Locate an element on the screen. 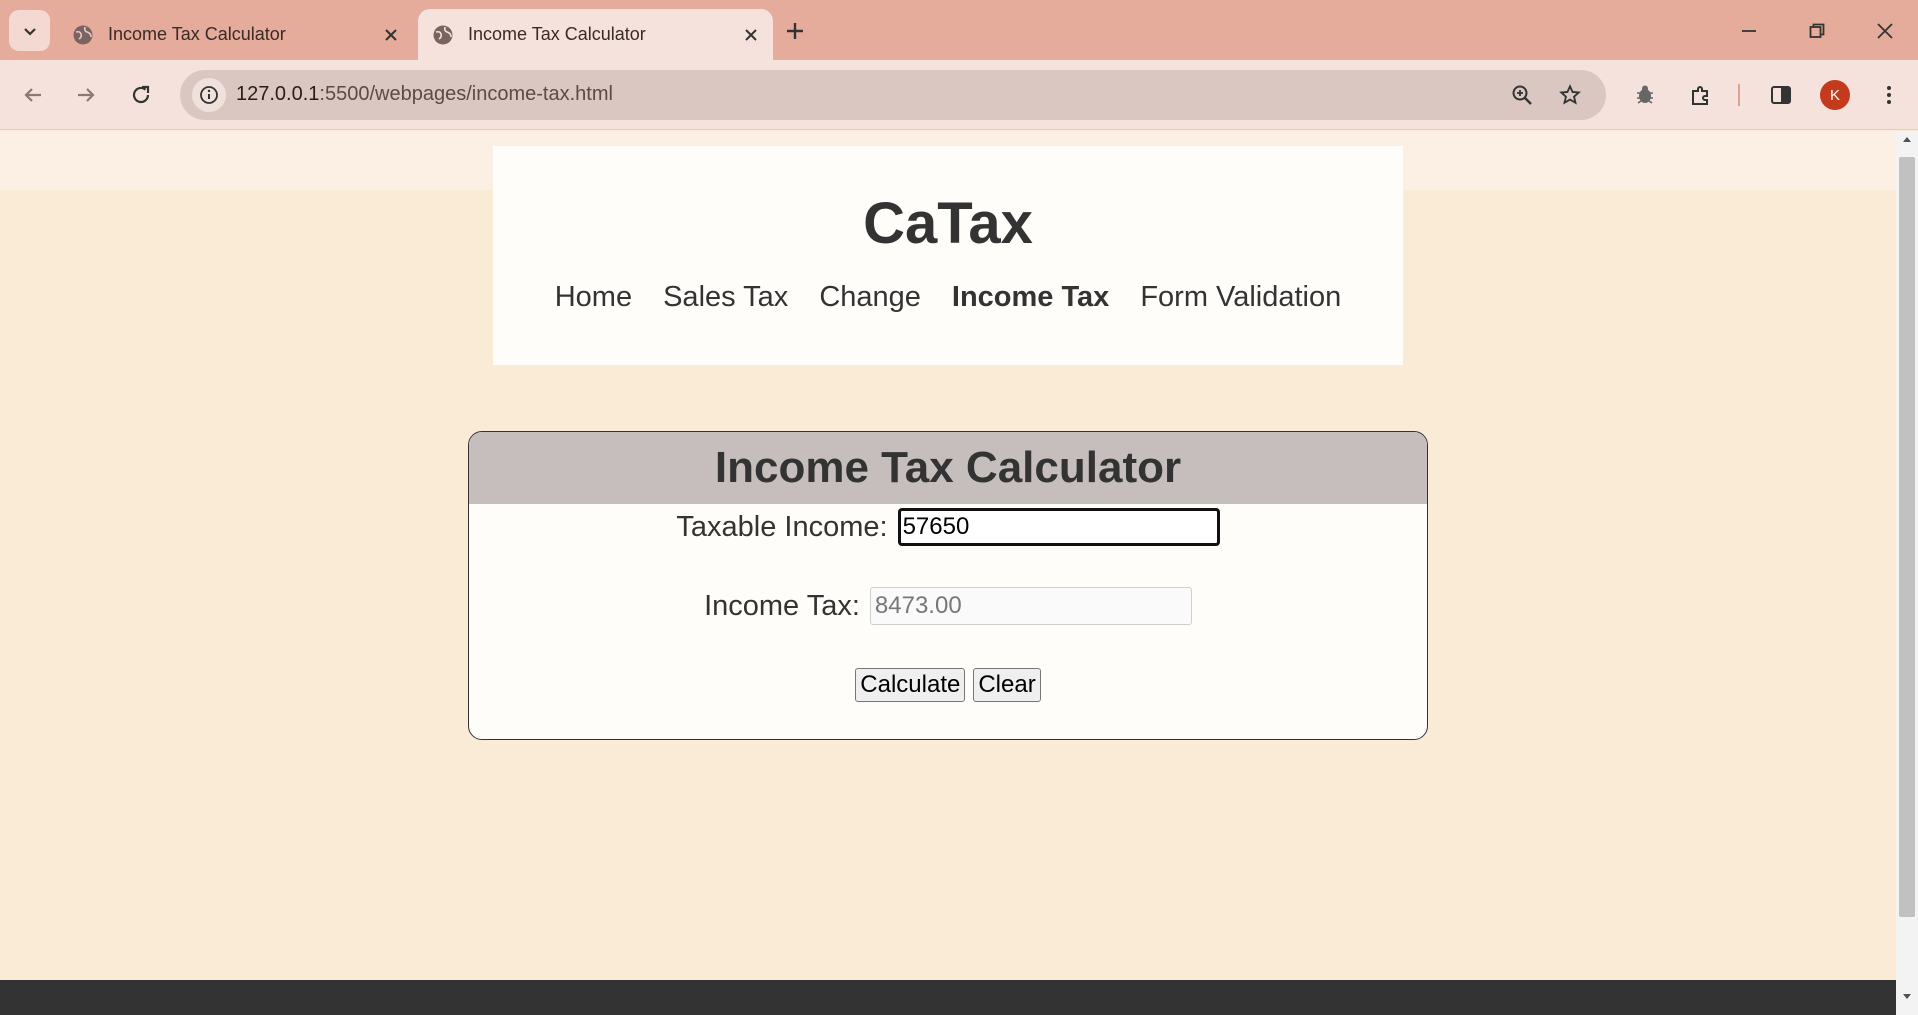 The image size is (1918, 1015). calculate-button: Calculate is located at coordinates (910, 685).